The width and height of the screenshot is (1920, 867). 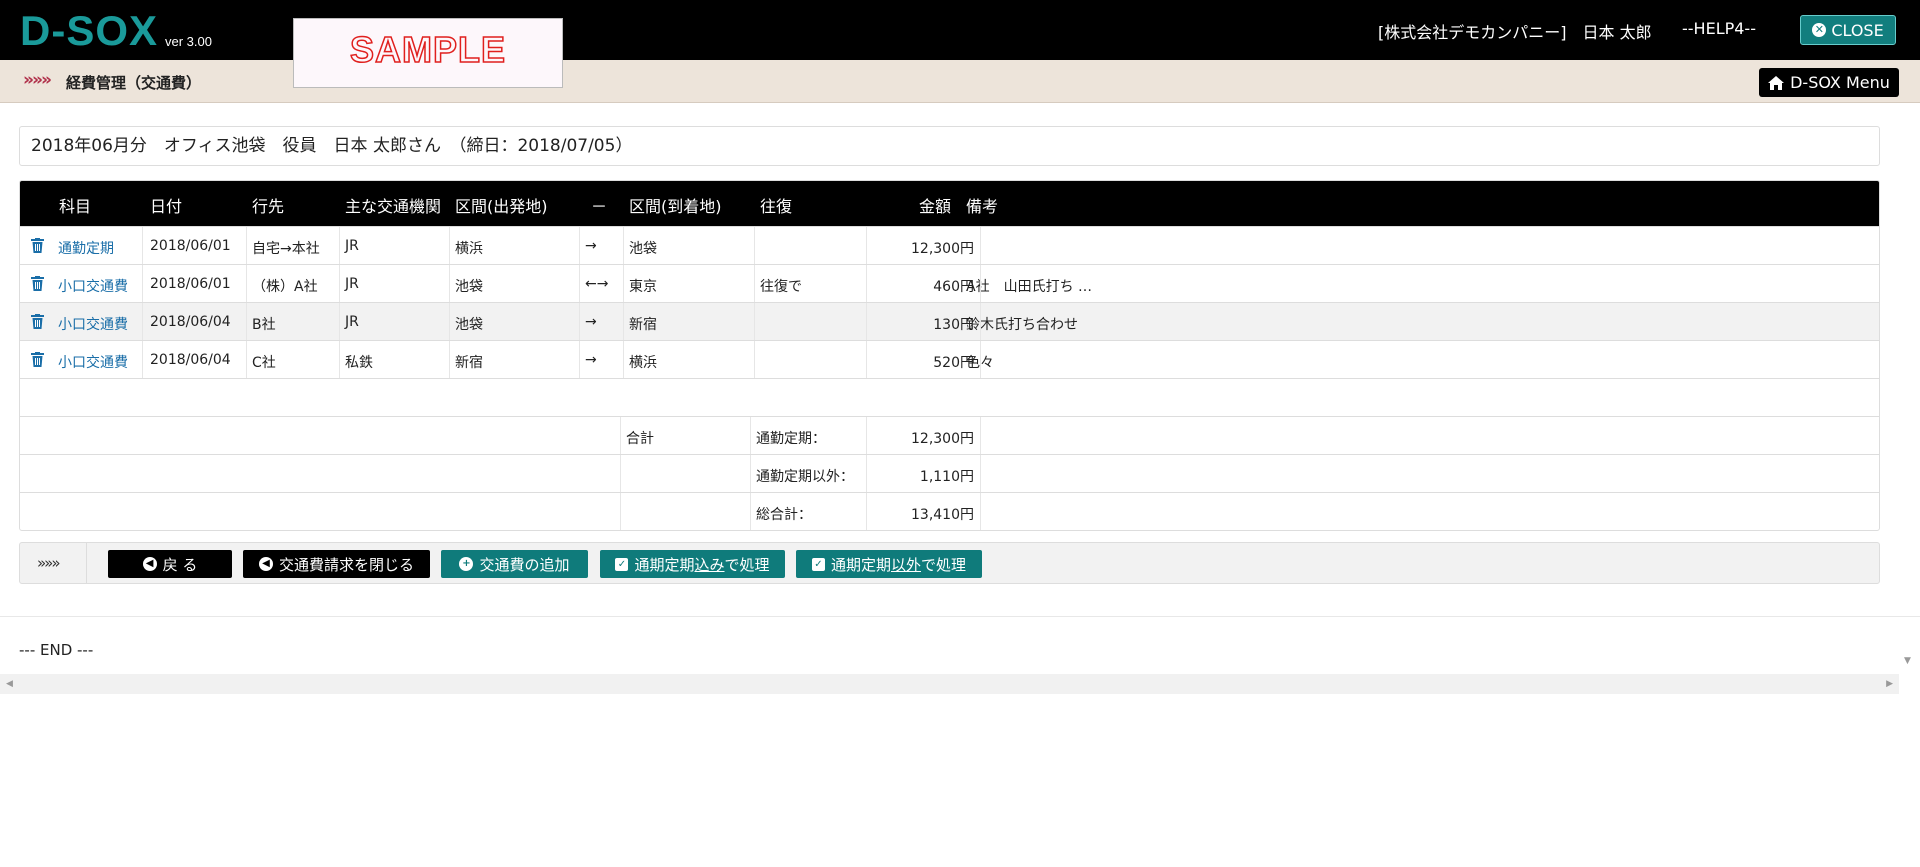 What do you see at coordinates (1857, 30) in the screenshot?
I see `close-button-label: CLOSE` at bounding box center [1857, 30].